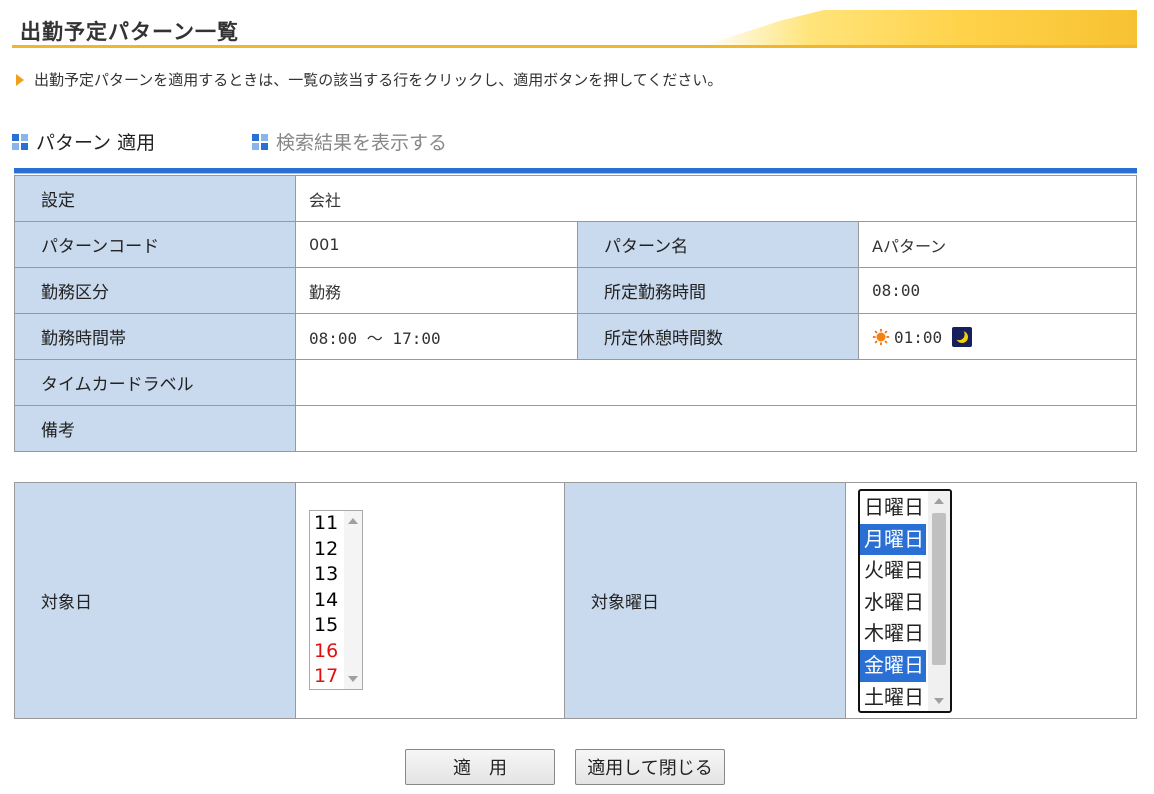  I want to click on scheduled-hours-value: 08:00, so click(997, 290).